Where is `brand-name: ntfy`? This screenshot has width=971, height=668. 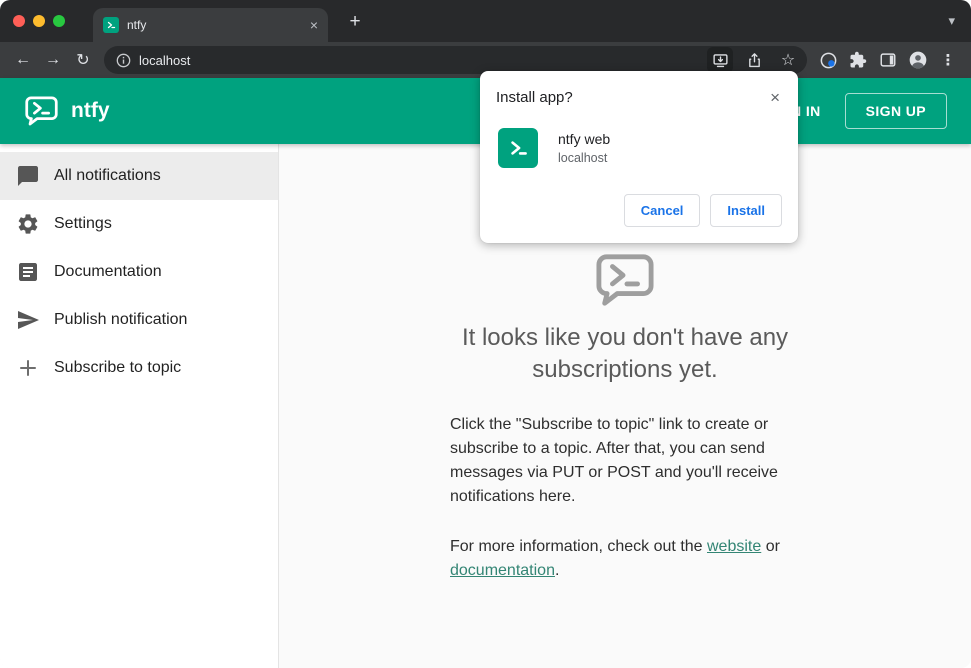
brand-name: ntfy is located at coordinates (90, 110).